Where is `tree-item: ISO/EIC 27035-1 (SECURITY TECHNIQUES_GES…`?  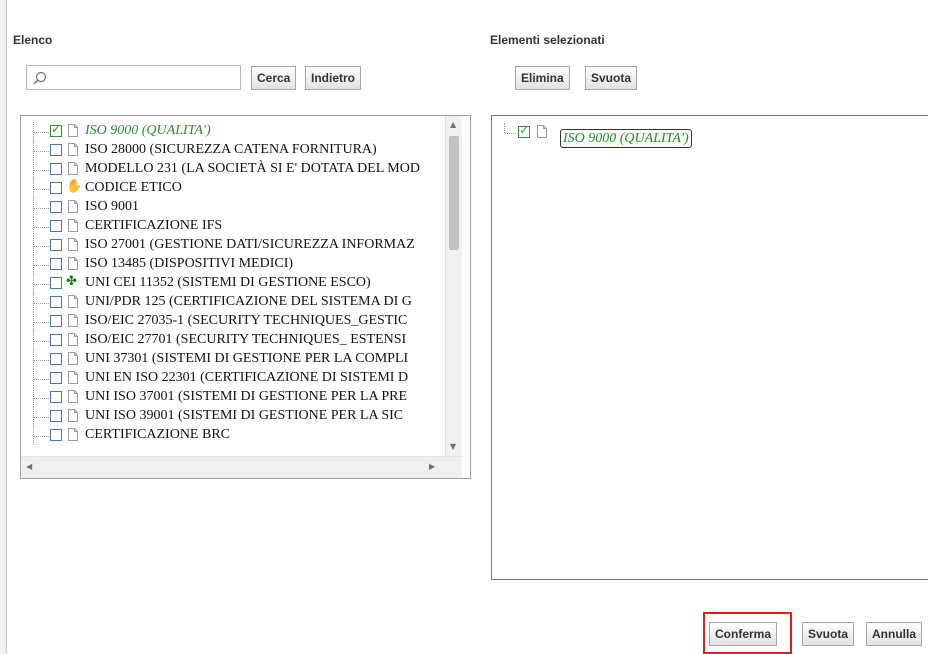 tree-item: ISO/EIC 27035-1 (SECURITY TECHNIQUES_GES… is located at coordinates (233, 321).